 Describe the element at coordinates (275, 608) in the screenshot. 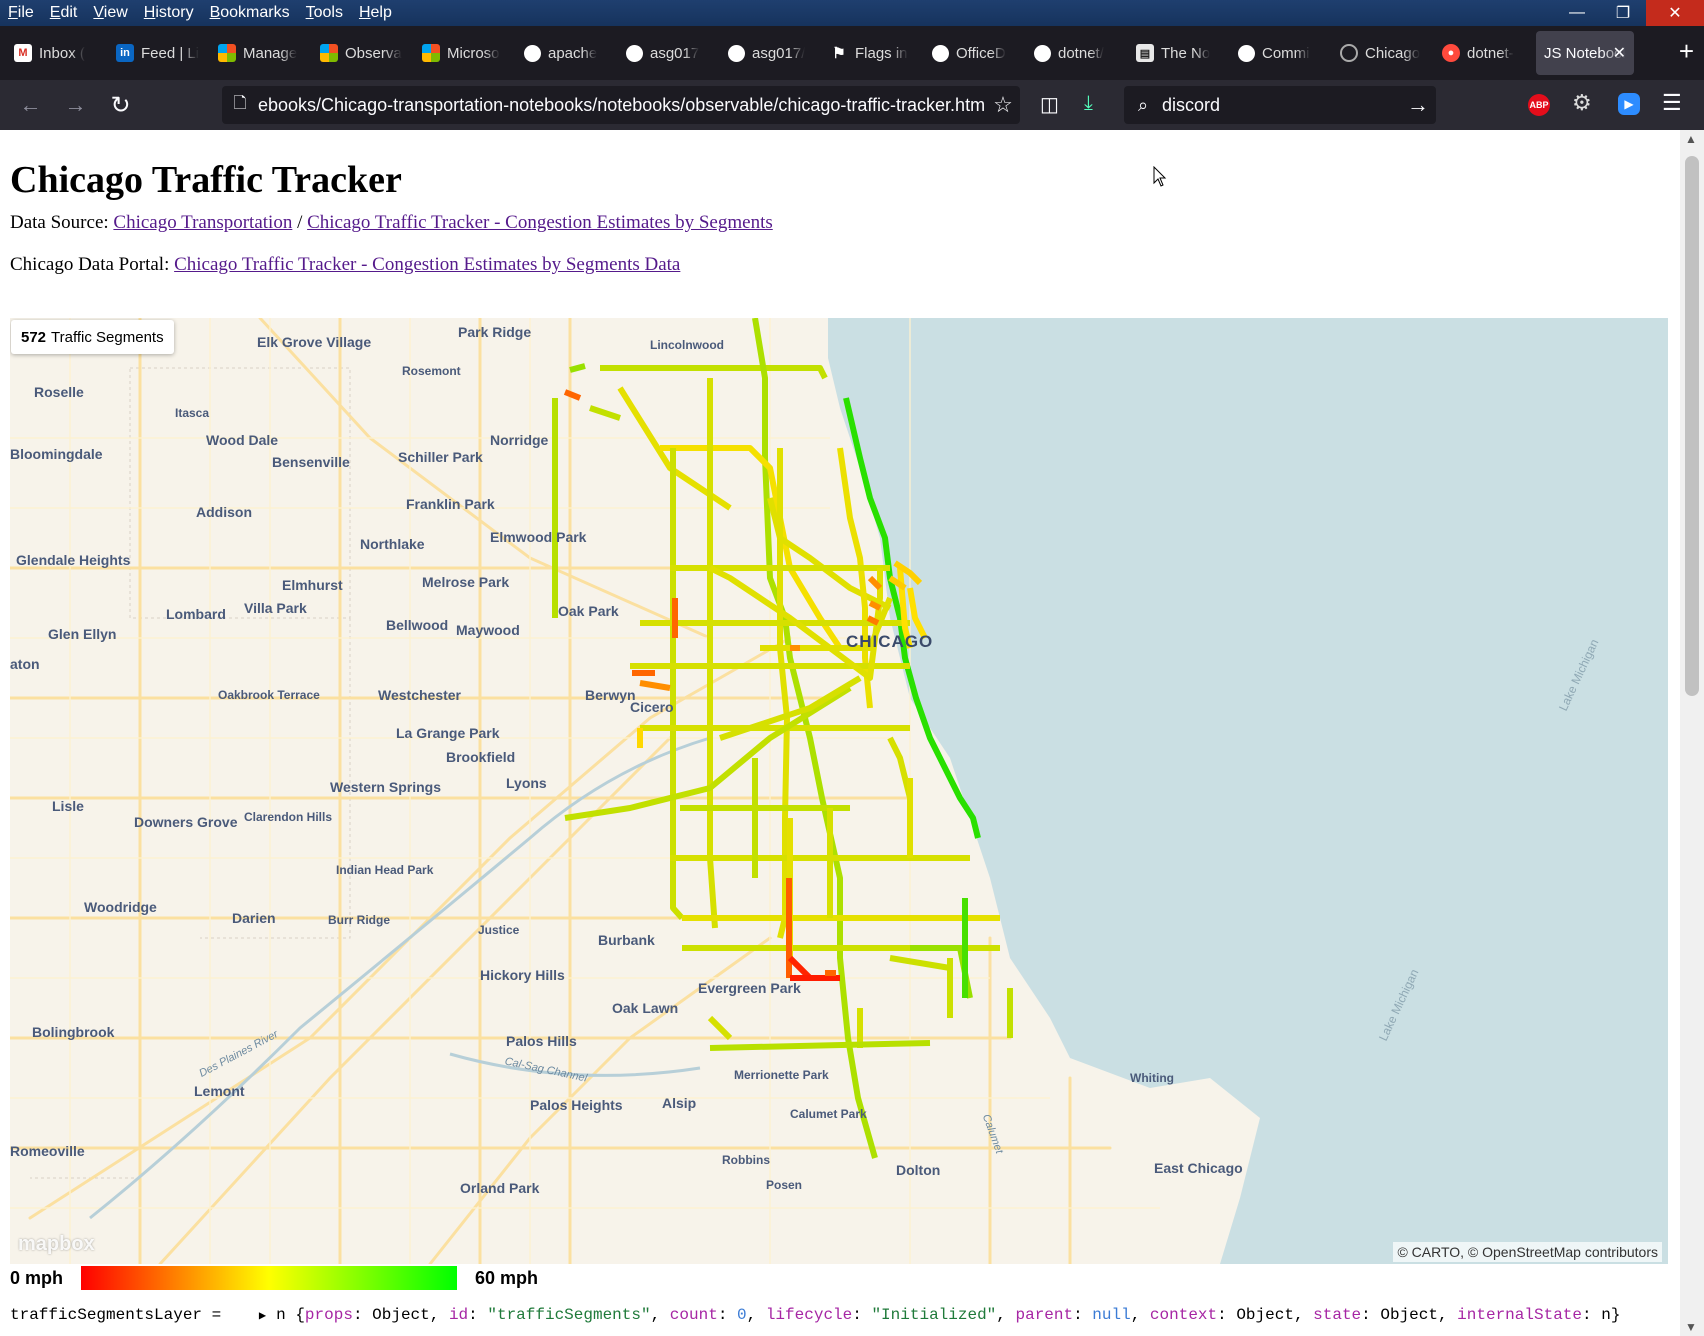

I see `place-label: Villa Park` at that location.